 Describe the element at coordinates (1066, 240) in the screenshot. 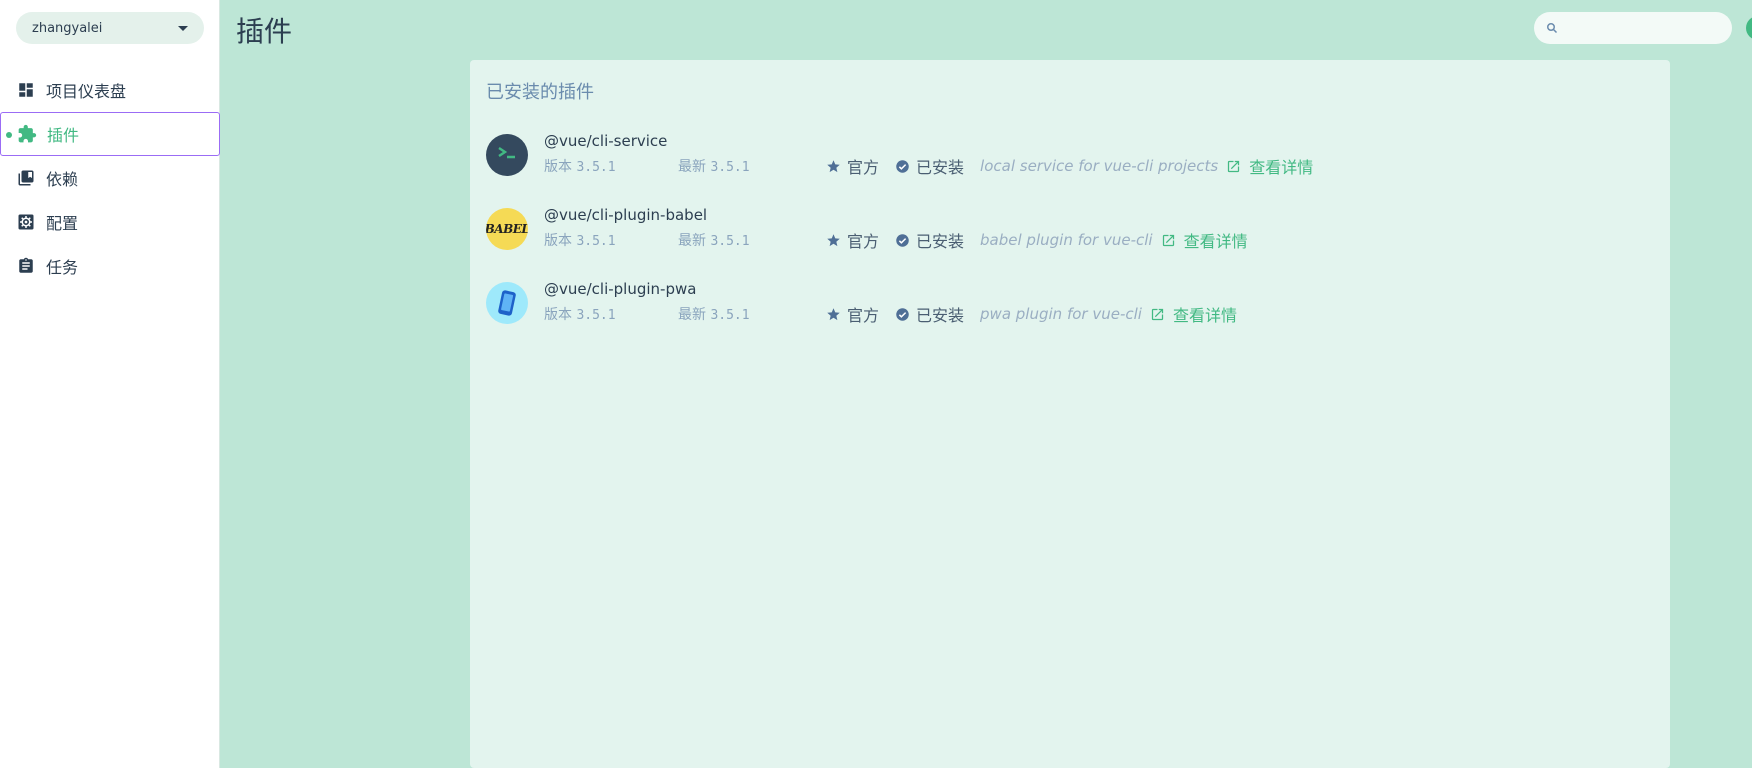

I see `plugin-description: babel plugin for vue-cli` at that location.